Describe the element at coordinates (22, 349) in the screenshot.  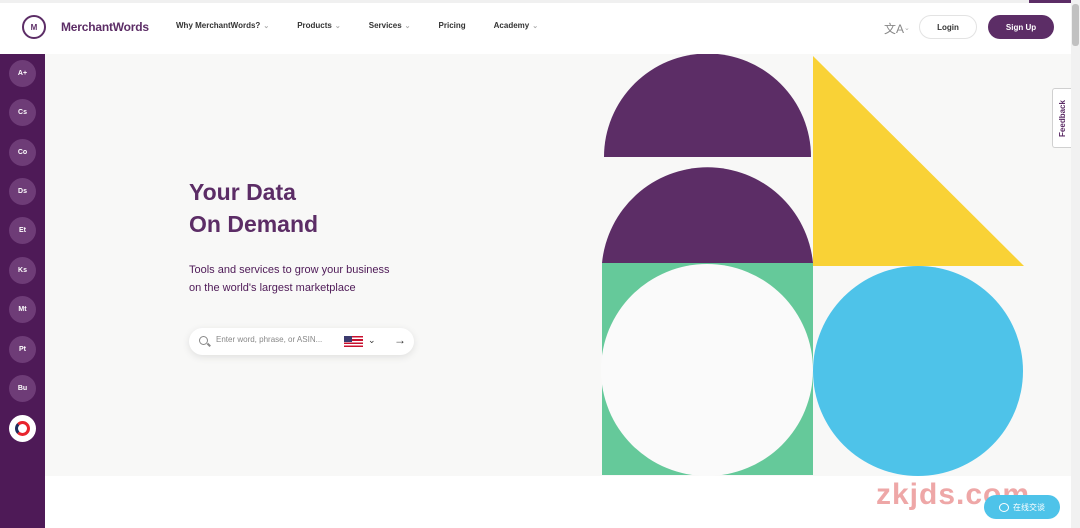
I see `sidebar-item-pt: Pt` at that location.